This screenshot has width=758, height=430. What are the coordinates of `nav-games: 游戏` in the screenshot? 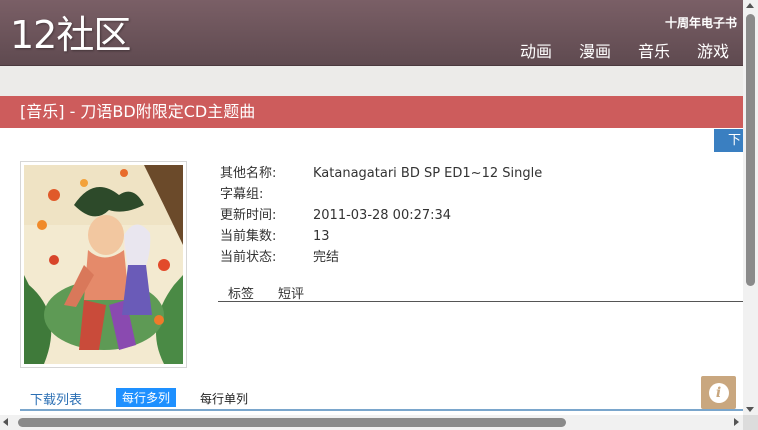 It's located at (713, 50).